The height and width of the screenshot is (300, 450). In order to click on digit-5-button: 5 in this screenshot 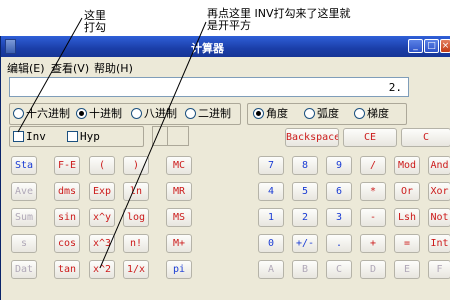, I will do `click(305, 191)`.